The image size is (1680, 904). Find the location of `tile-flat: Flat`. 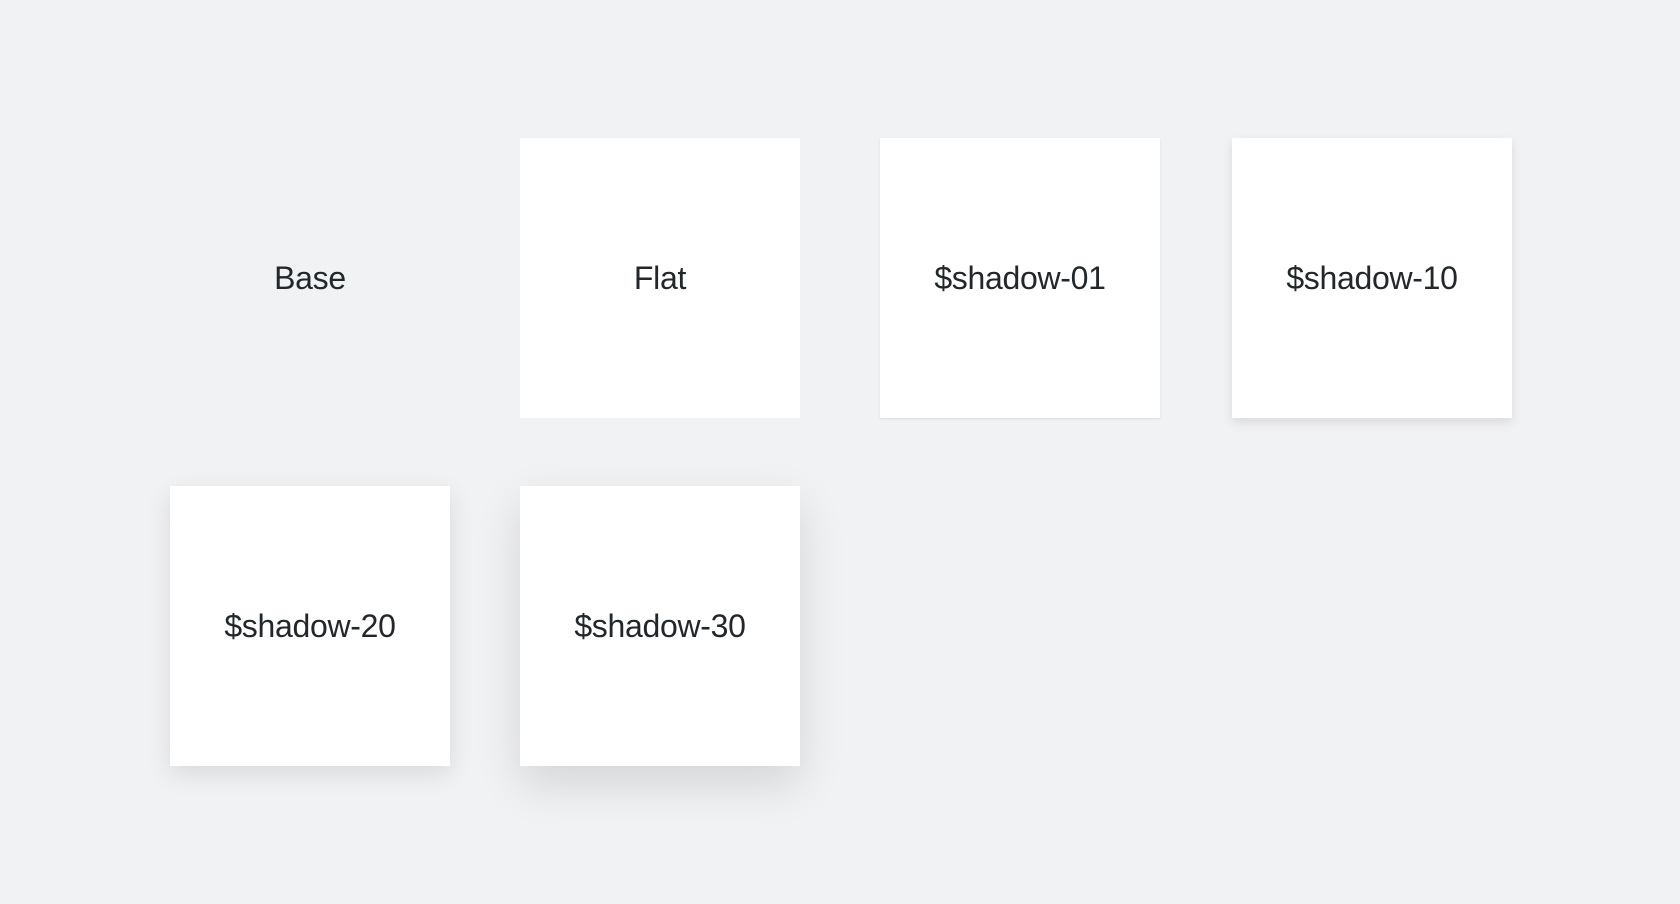

tile-flat: Flat is located at coordinates (660, 278).